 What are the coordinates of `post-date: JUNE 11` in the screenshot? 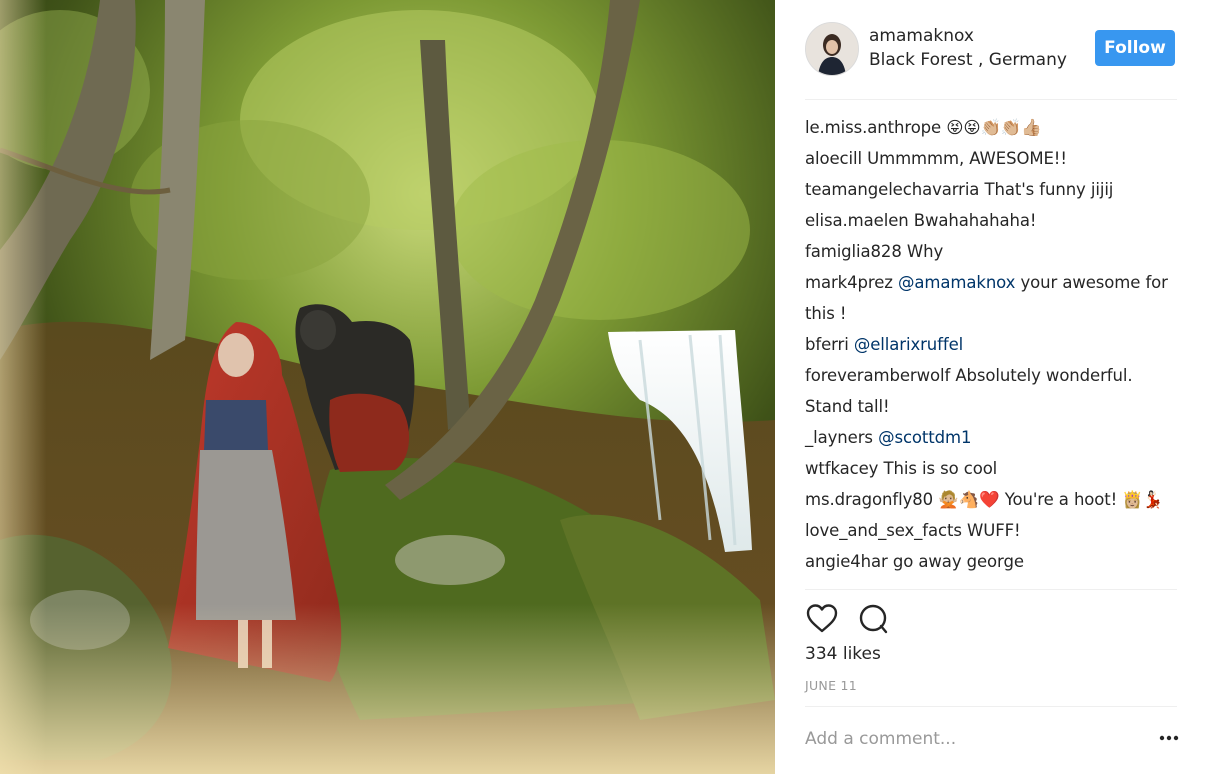 It's located at (831, 685).